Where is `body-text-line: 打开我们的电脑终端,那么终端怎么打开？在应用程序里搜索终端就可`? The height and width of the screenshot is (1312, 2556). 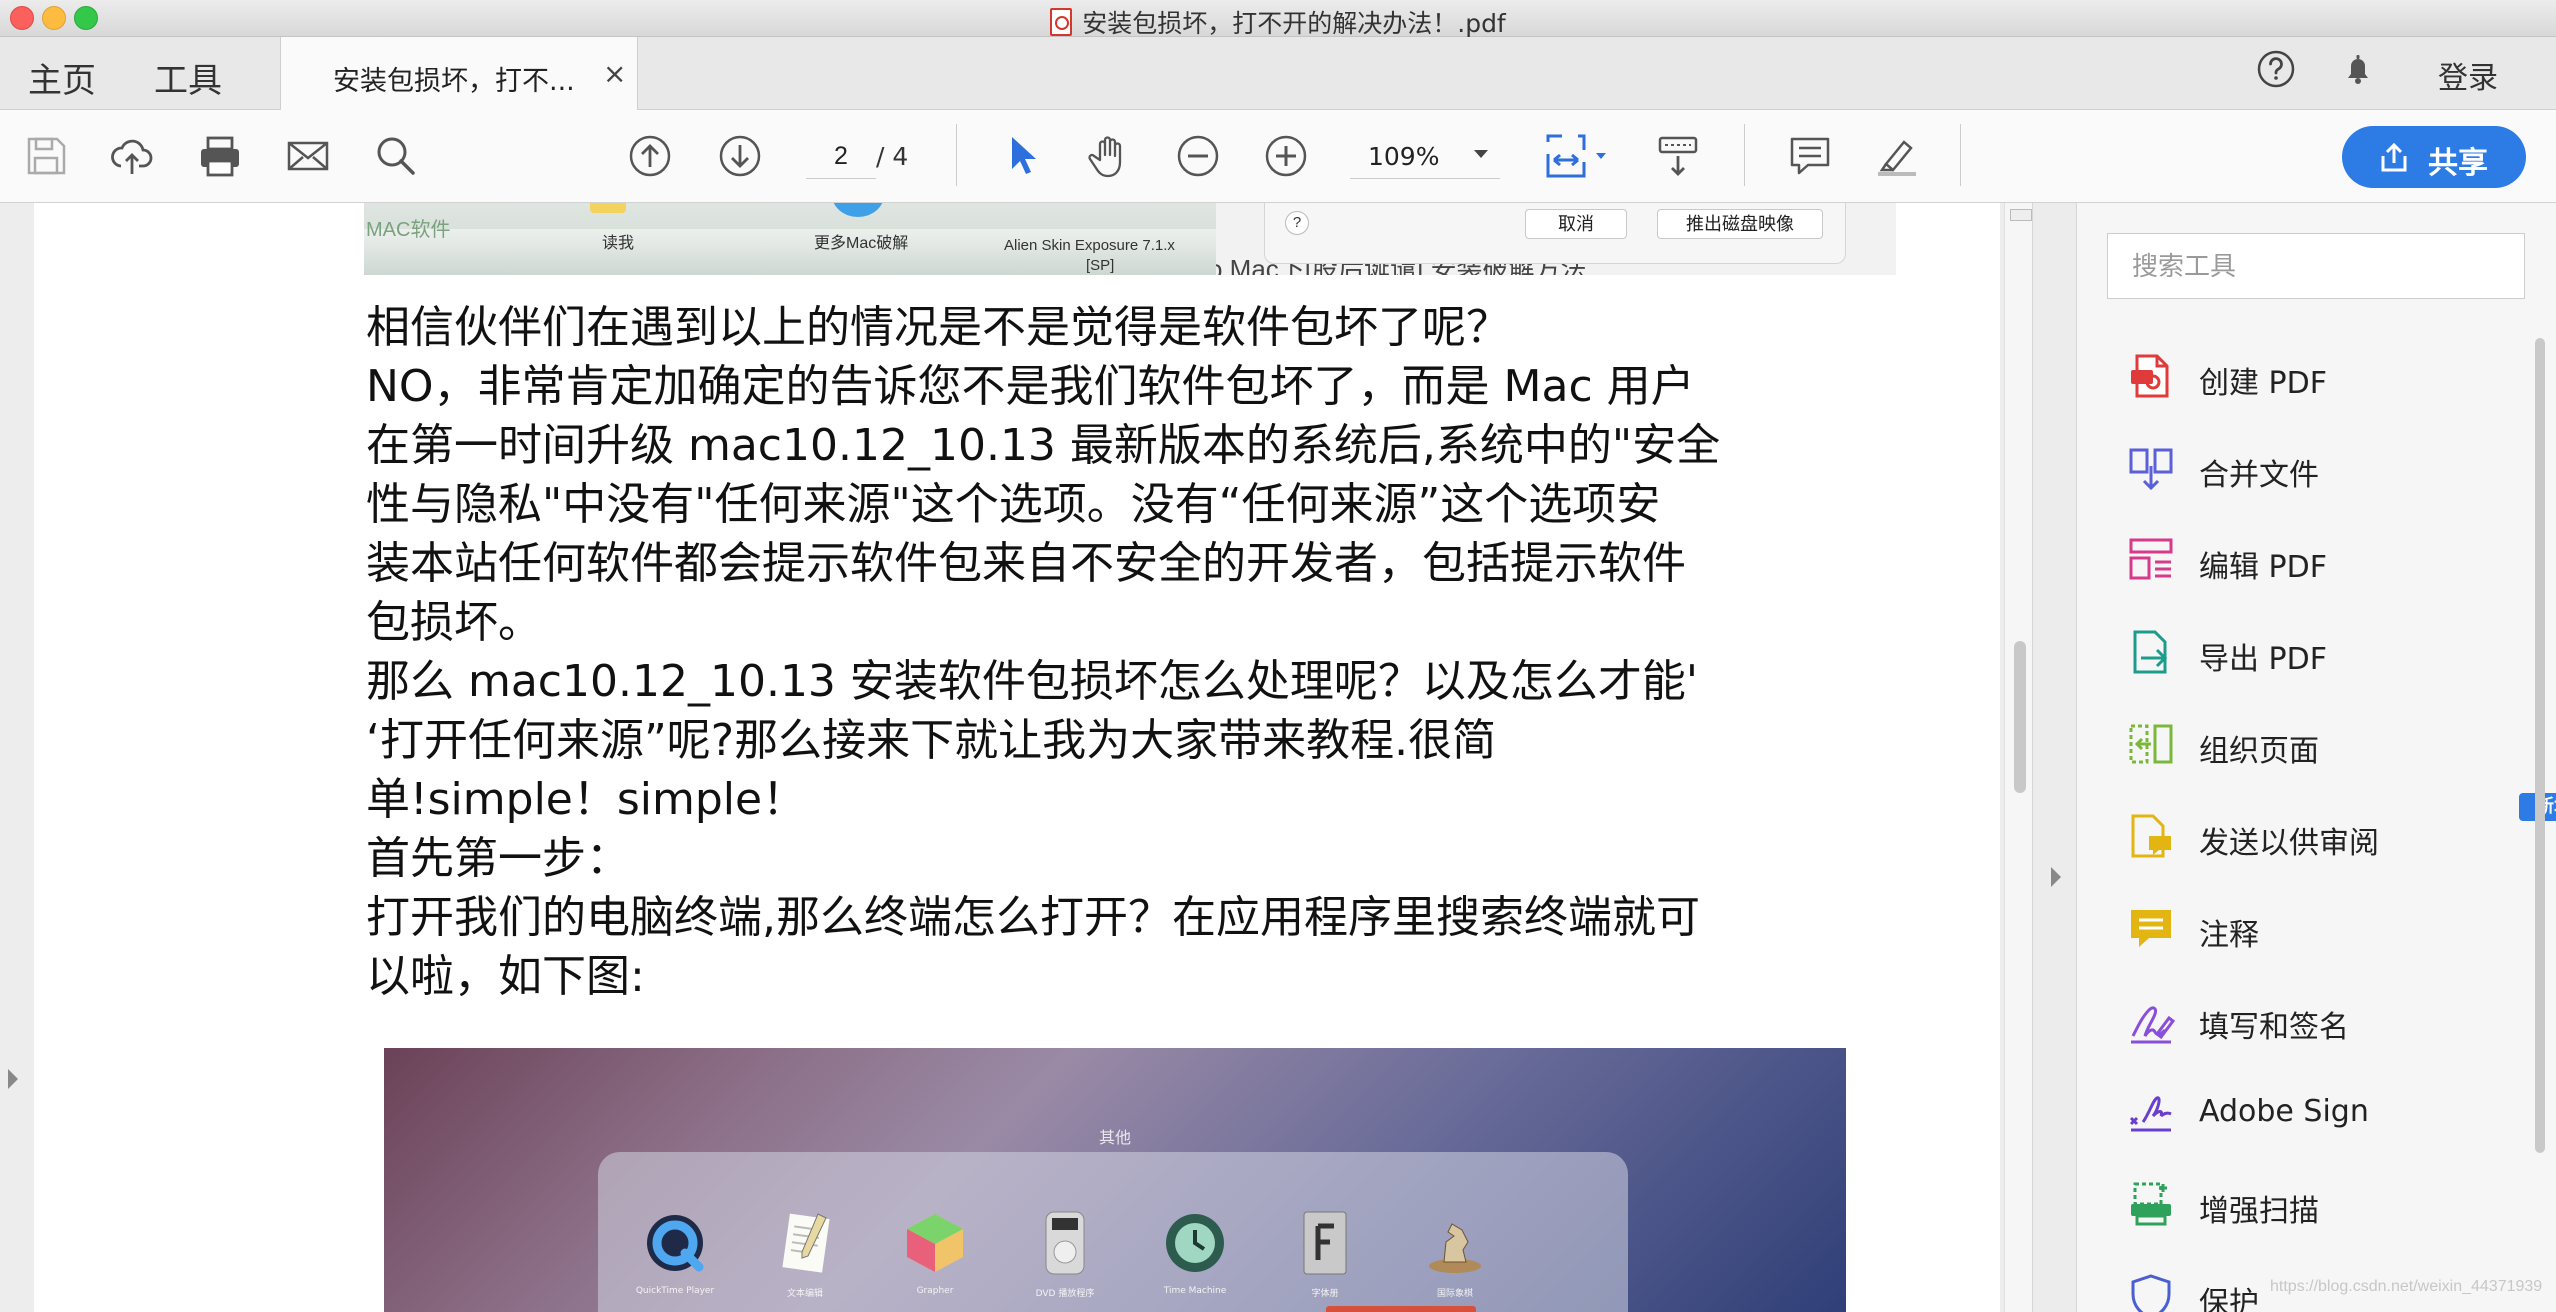 body-text-line: 打开我们的电脑终端,那么终端怎么打开？在应用程序里搜索终端就可 is located at coordinates (1033, 917).